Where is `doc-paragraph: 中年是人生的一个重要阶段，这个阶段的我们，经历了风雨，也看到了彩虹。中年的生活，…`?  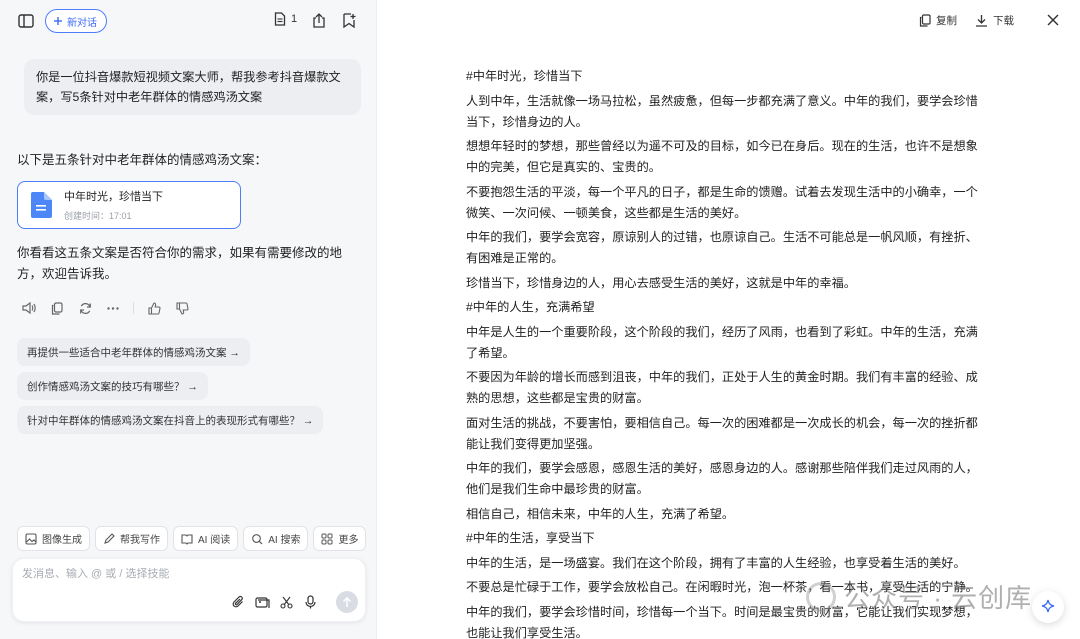
doc-paragraph: 中年是人生的一个重要阶段，这个阶段的我们，经历了风雨，也看到了彩虹。中年的生活，… is located at coordinates (722, 342).